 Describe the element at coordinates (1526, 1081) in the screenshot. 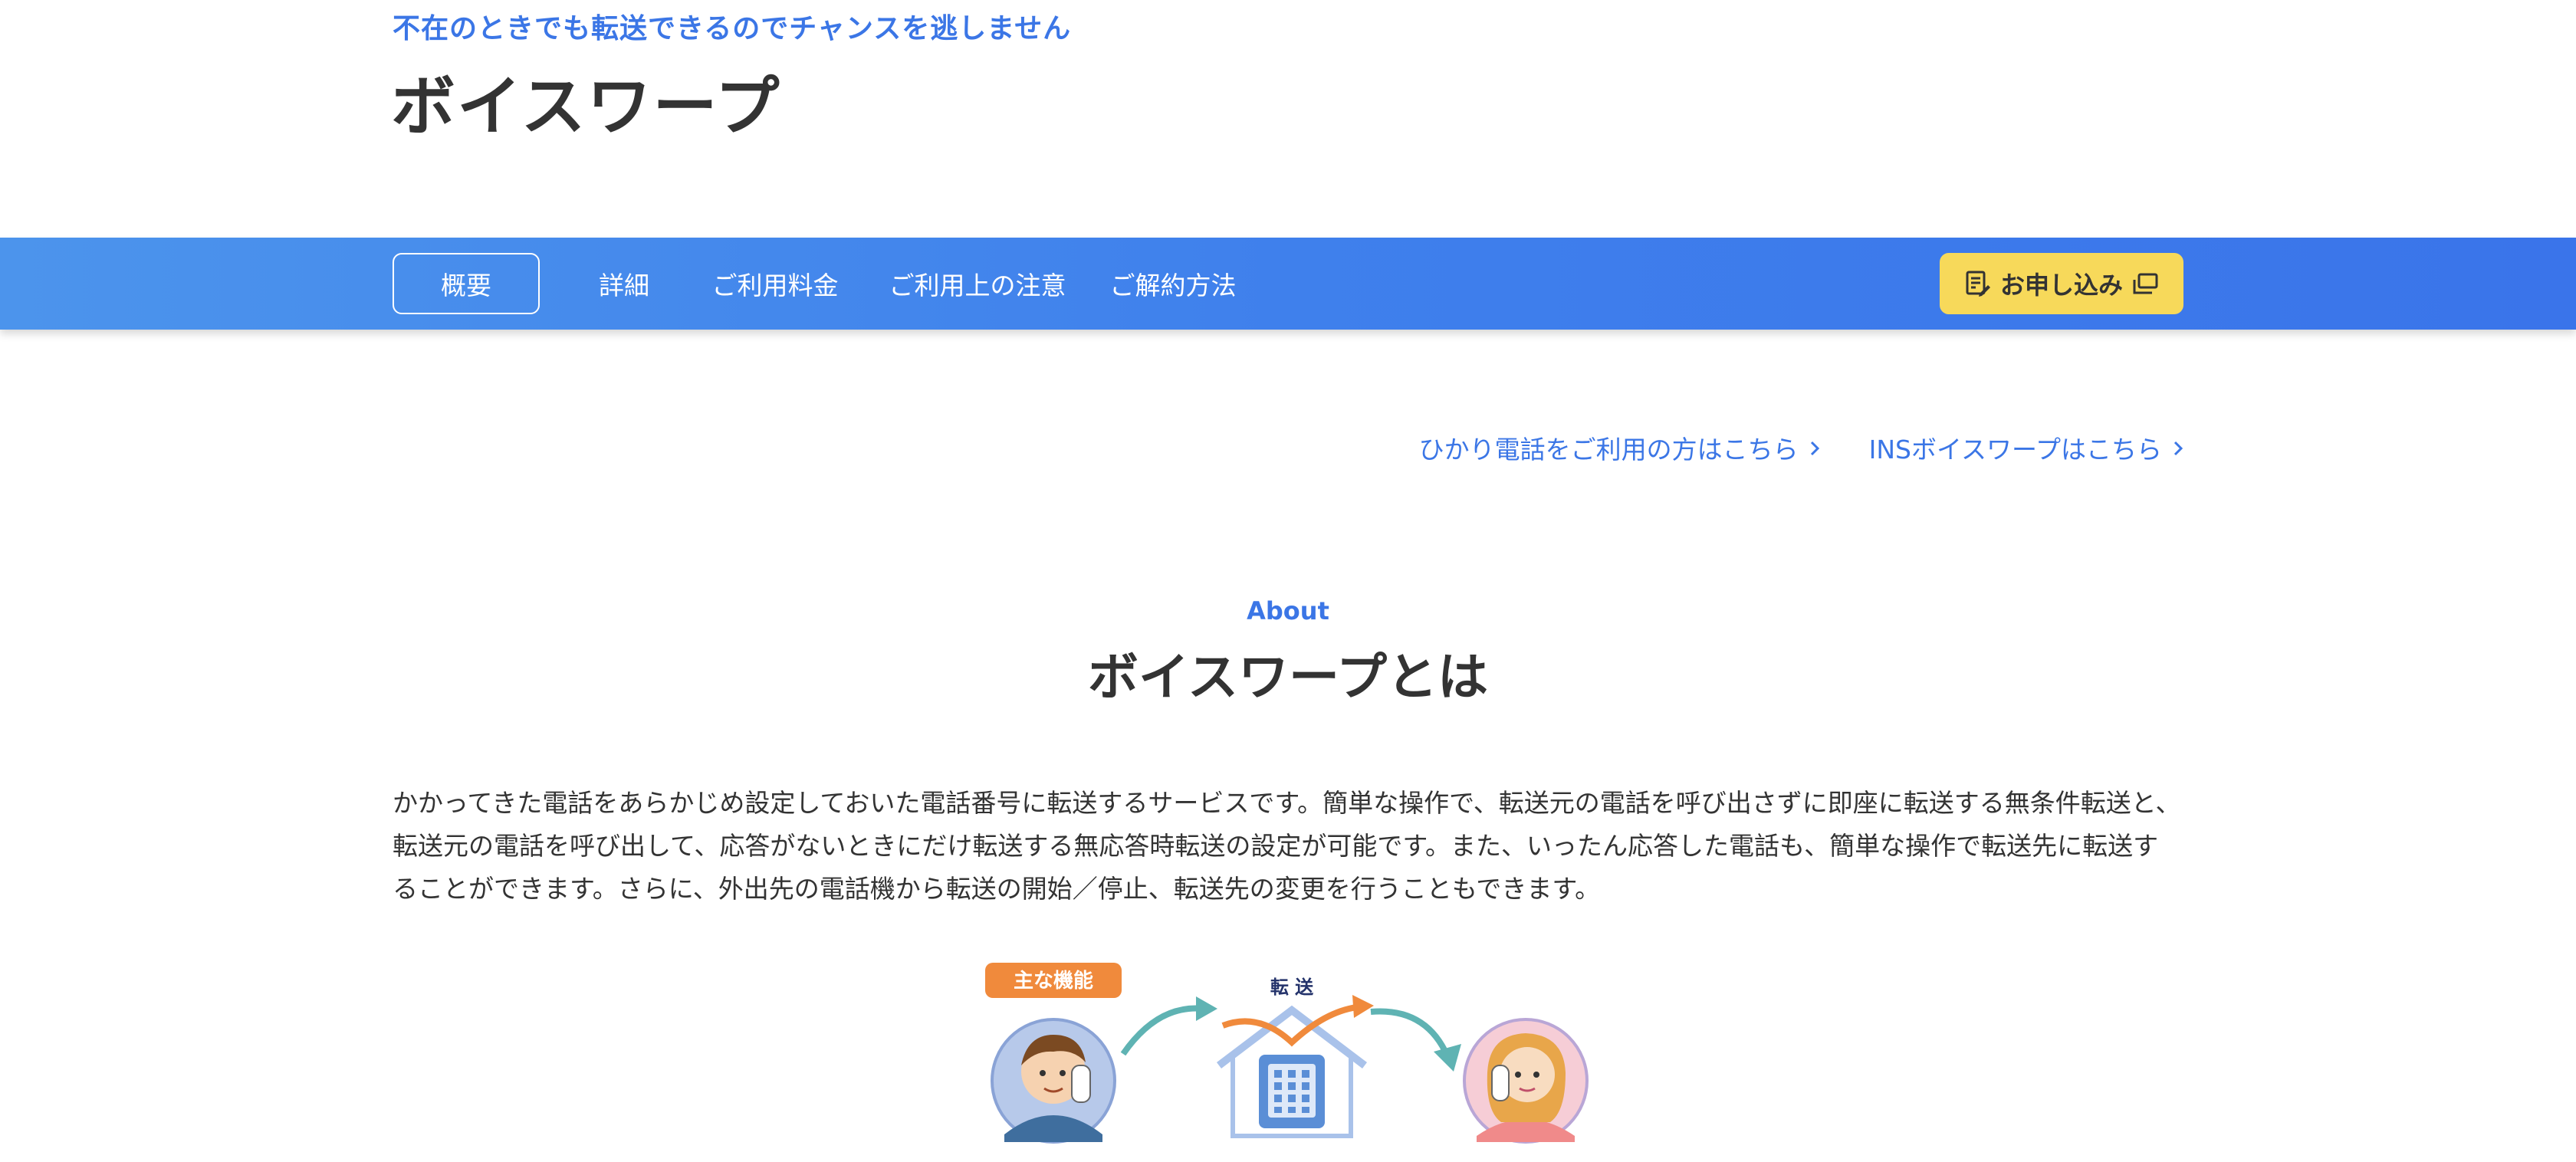

I see `receiver-person-icon` at that location.